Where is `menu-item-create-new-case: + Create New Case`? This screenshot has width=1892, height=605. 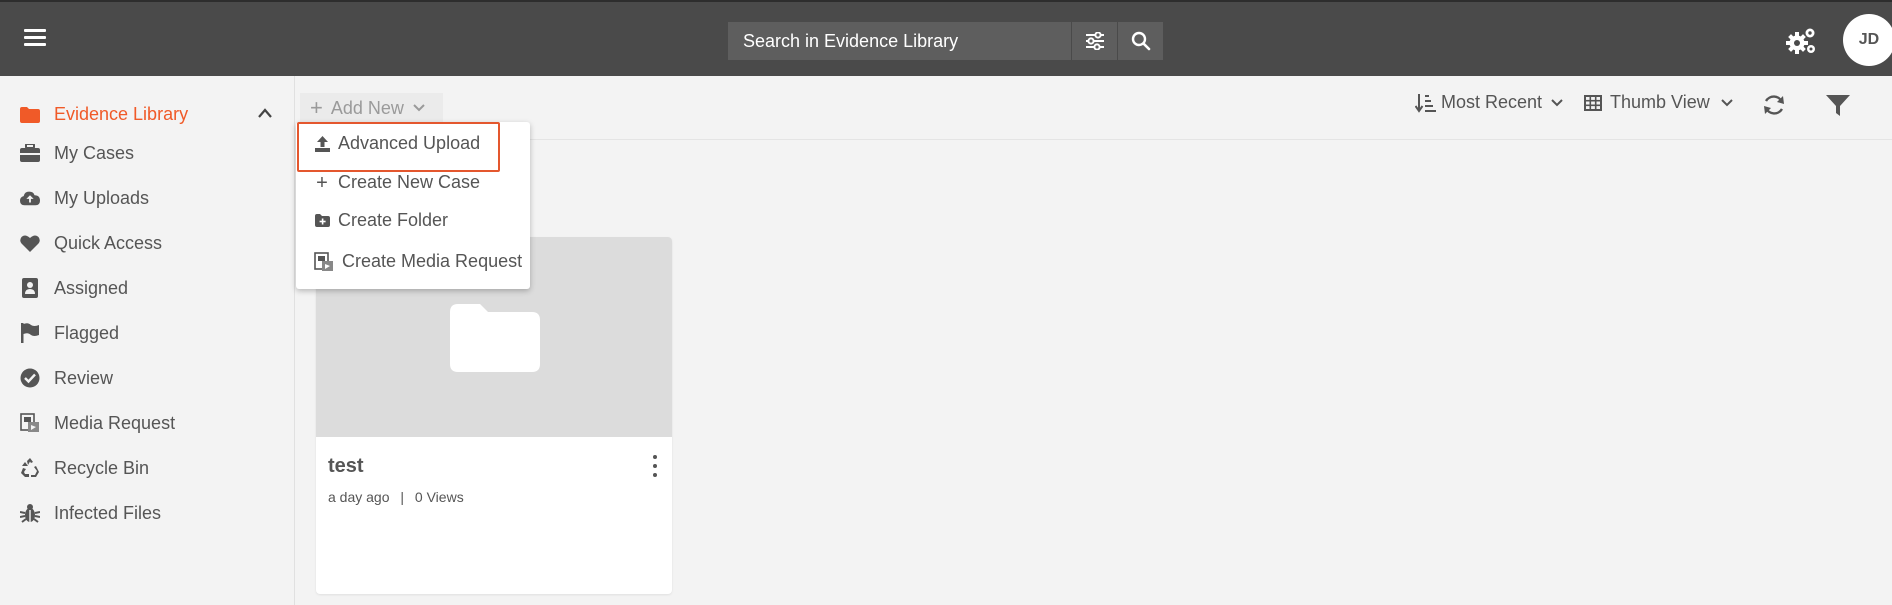 menu-item-create-new-case: + Create New Case is located at coordinates (397, 182).